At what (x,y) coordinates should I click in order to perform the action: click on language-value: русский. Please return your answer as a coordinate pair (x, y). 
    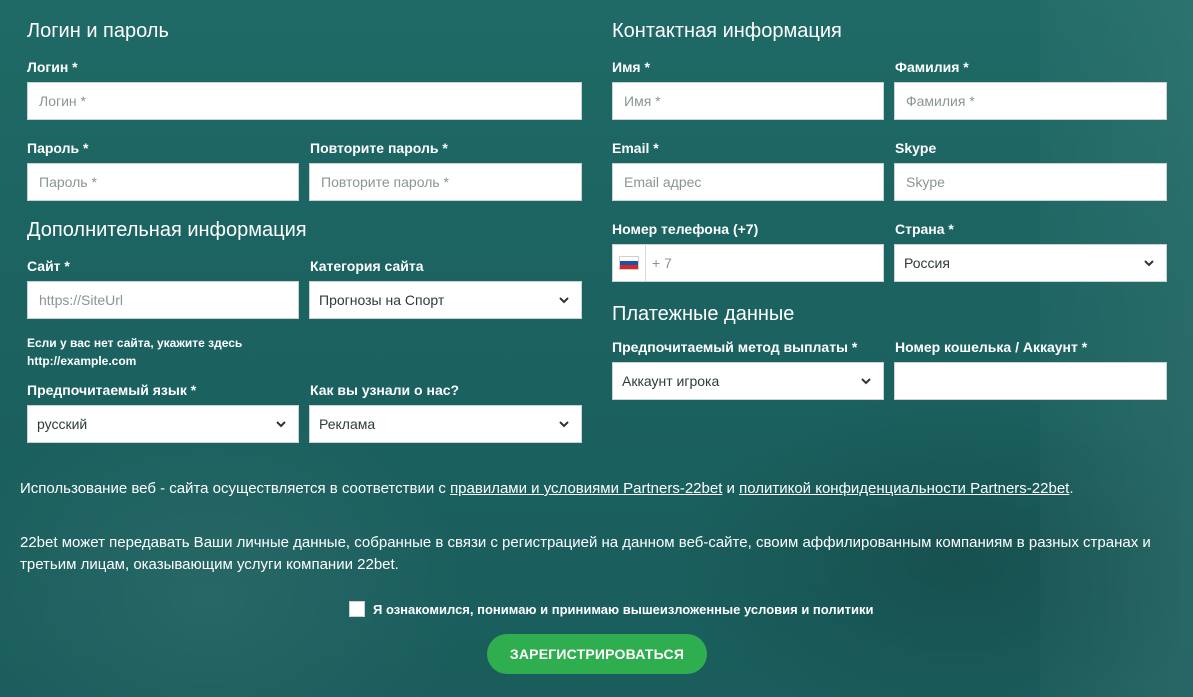
    Looking at the image, I should click on (62, 424).